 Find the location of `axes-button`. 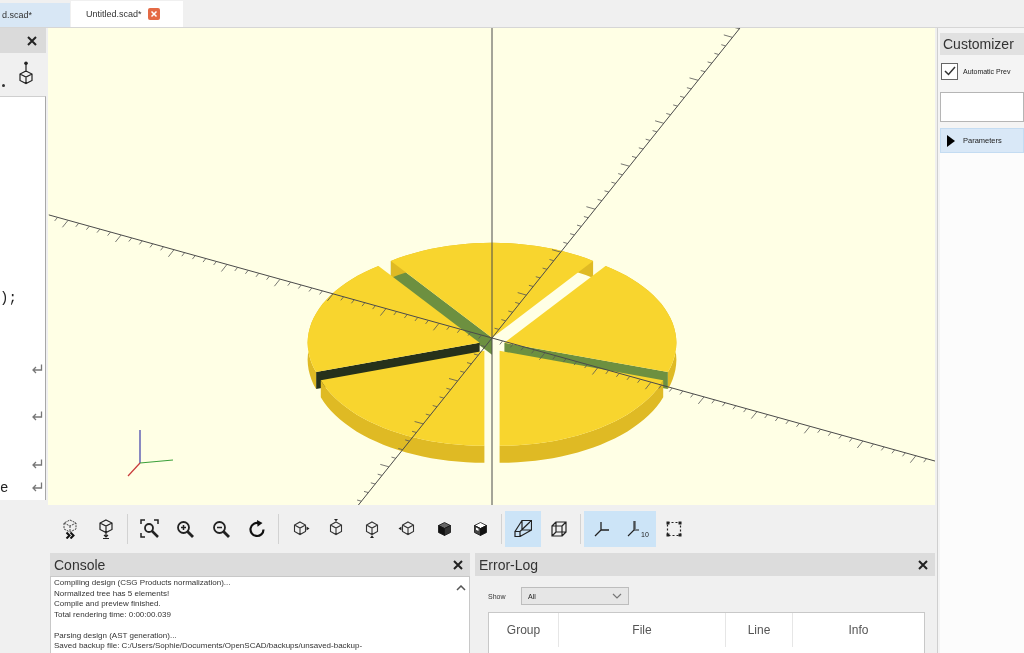

axes-button is located at coordinates (602, 528).